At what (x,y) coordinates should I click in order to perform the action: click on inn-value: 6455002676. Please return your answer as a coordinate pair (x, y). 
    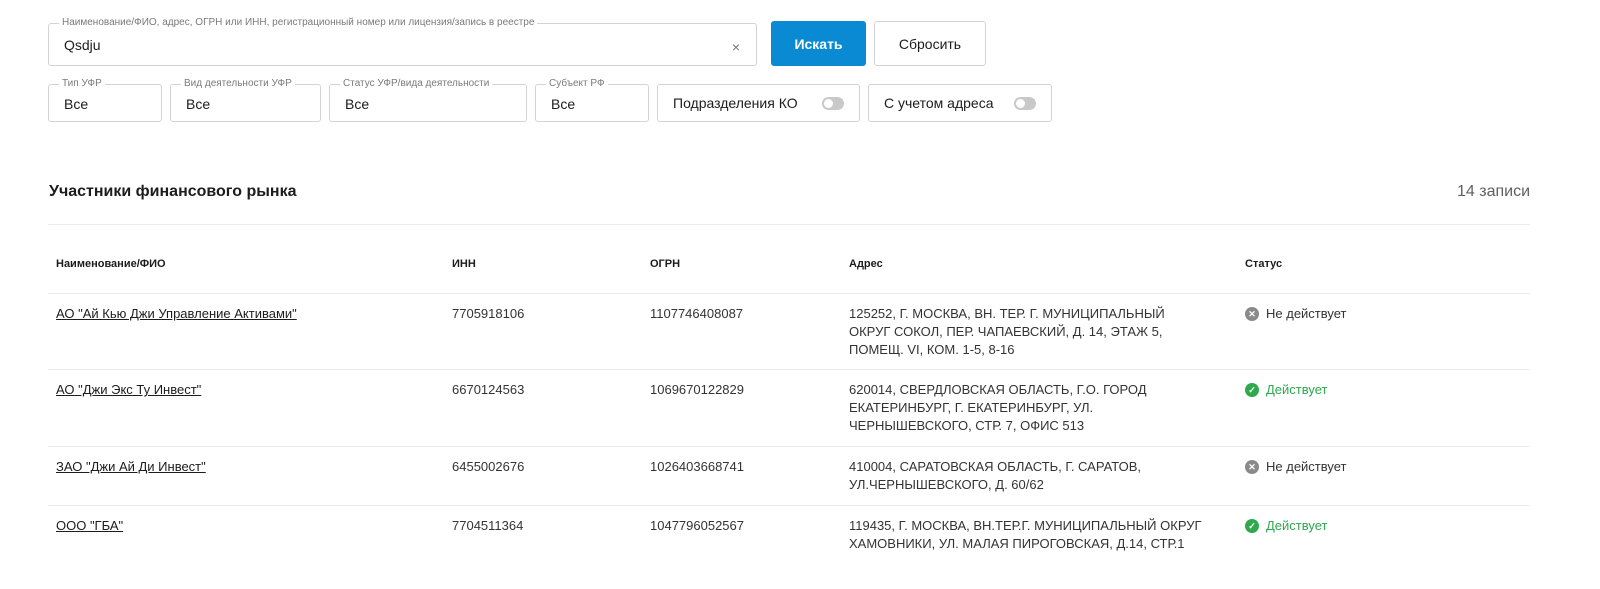
    Looking at the image, I should click on (488, 466).